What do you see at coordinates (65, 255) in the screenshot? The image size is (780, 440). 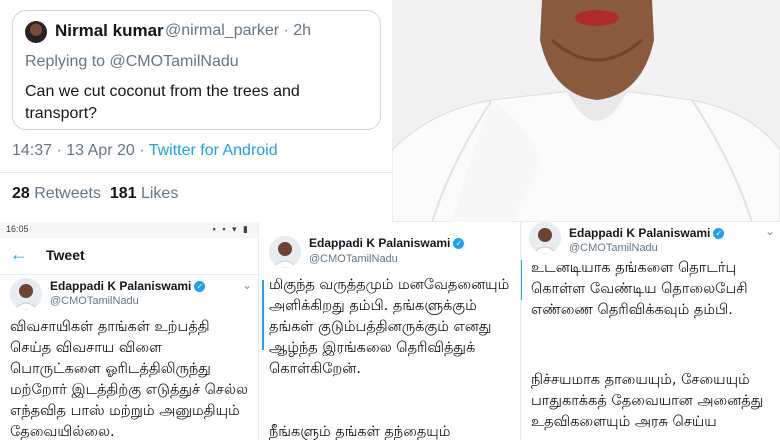 I see `header-title: Tweet` at bounding box center [65, 255].